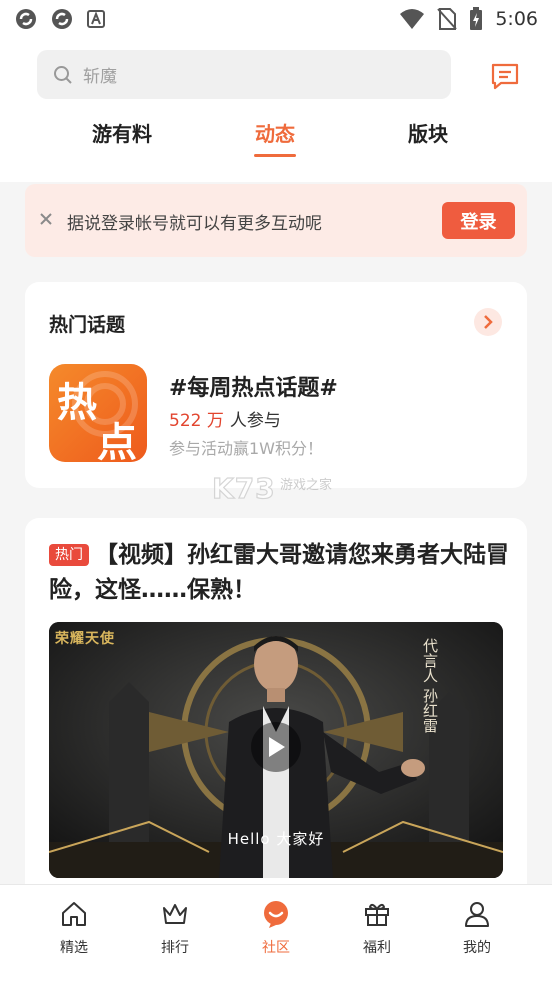  I want to click on search-placeholder: 斩魔, so click(100, 77).